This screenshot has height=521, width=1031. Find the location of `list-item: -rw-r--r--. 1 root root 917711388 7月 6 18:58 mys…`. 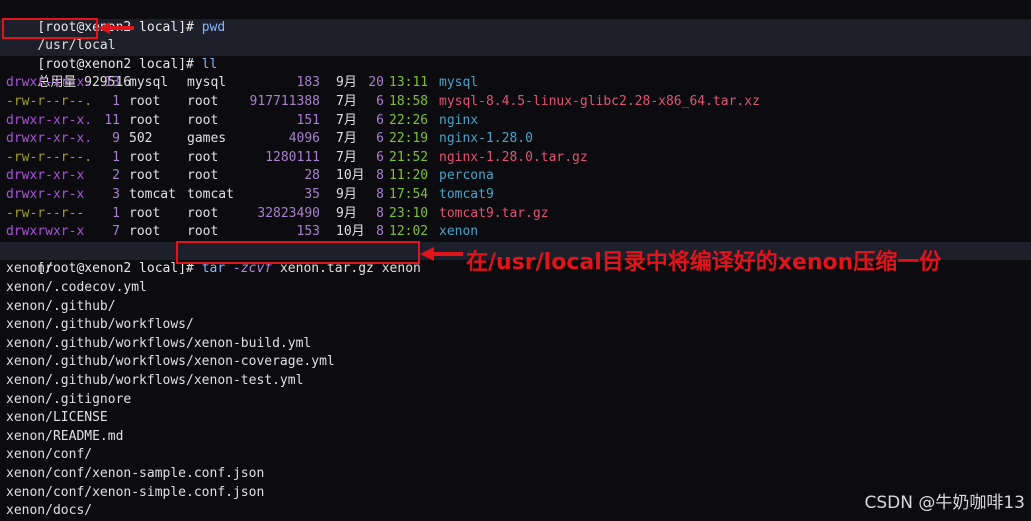

list-item: -rw-r--r--. 1 root root 917711388 7月 6 18:58 mys… is located at coordinates (515, 102).